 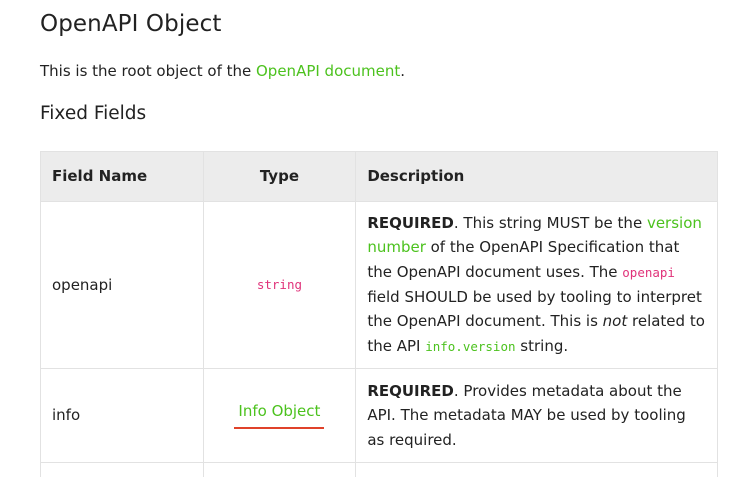 I want to click on header-type: Type, so click(x=279, y=177).